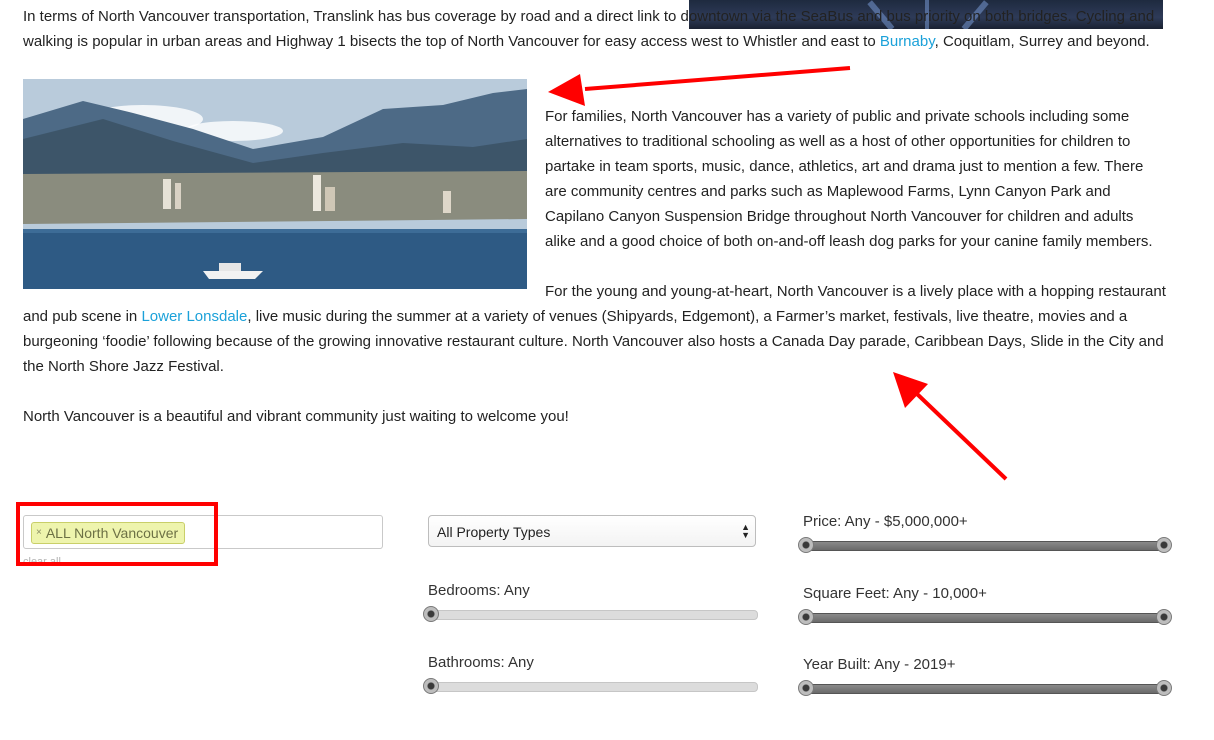  What do you see at coordinates (1164, 545) in the screenshot?
I see `price-max-handle` at bounding box center [1164, 545].